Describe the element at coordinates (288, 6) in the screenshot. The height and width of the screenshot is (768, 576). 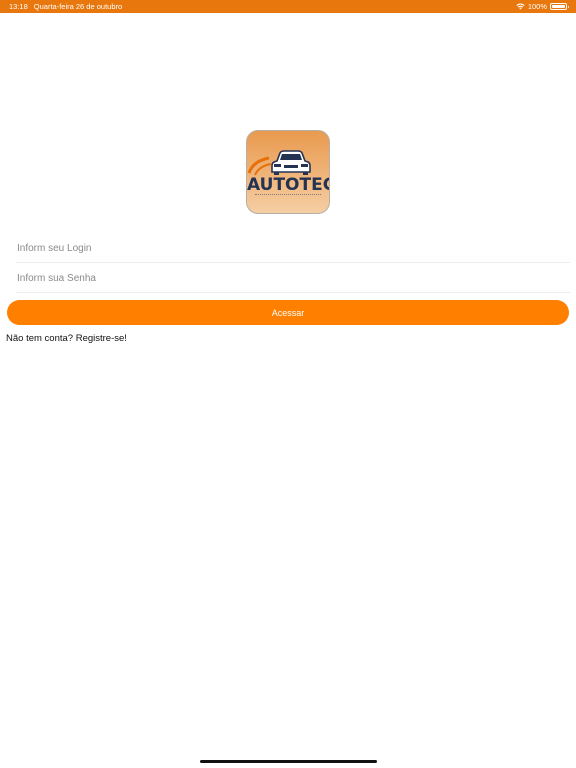
I see `status-bar: 13:18 Quarta-feira 26 de outubro 100%` at that location.